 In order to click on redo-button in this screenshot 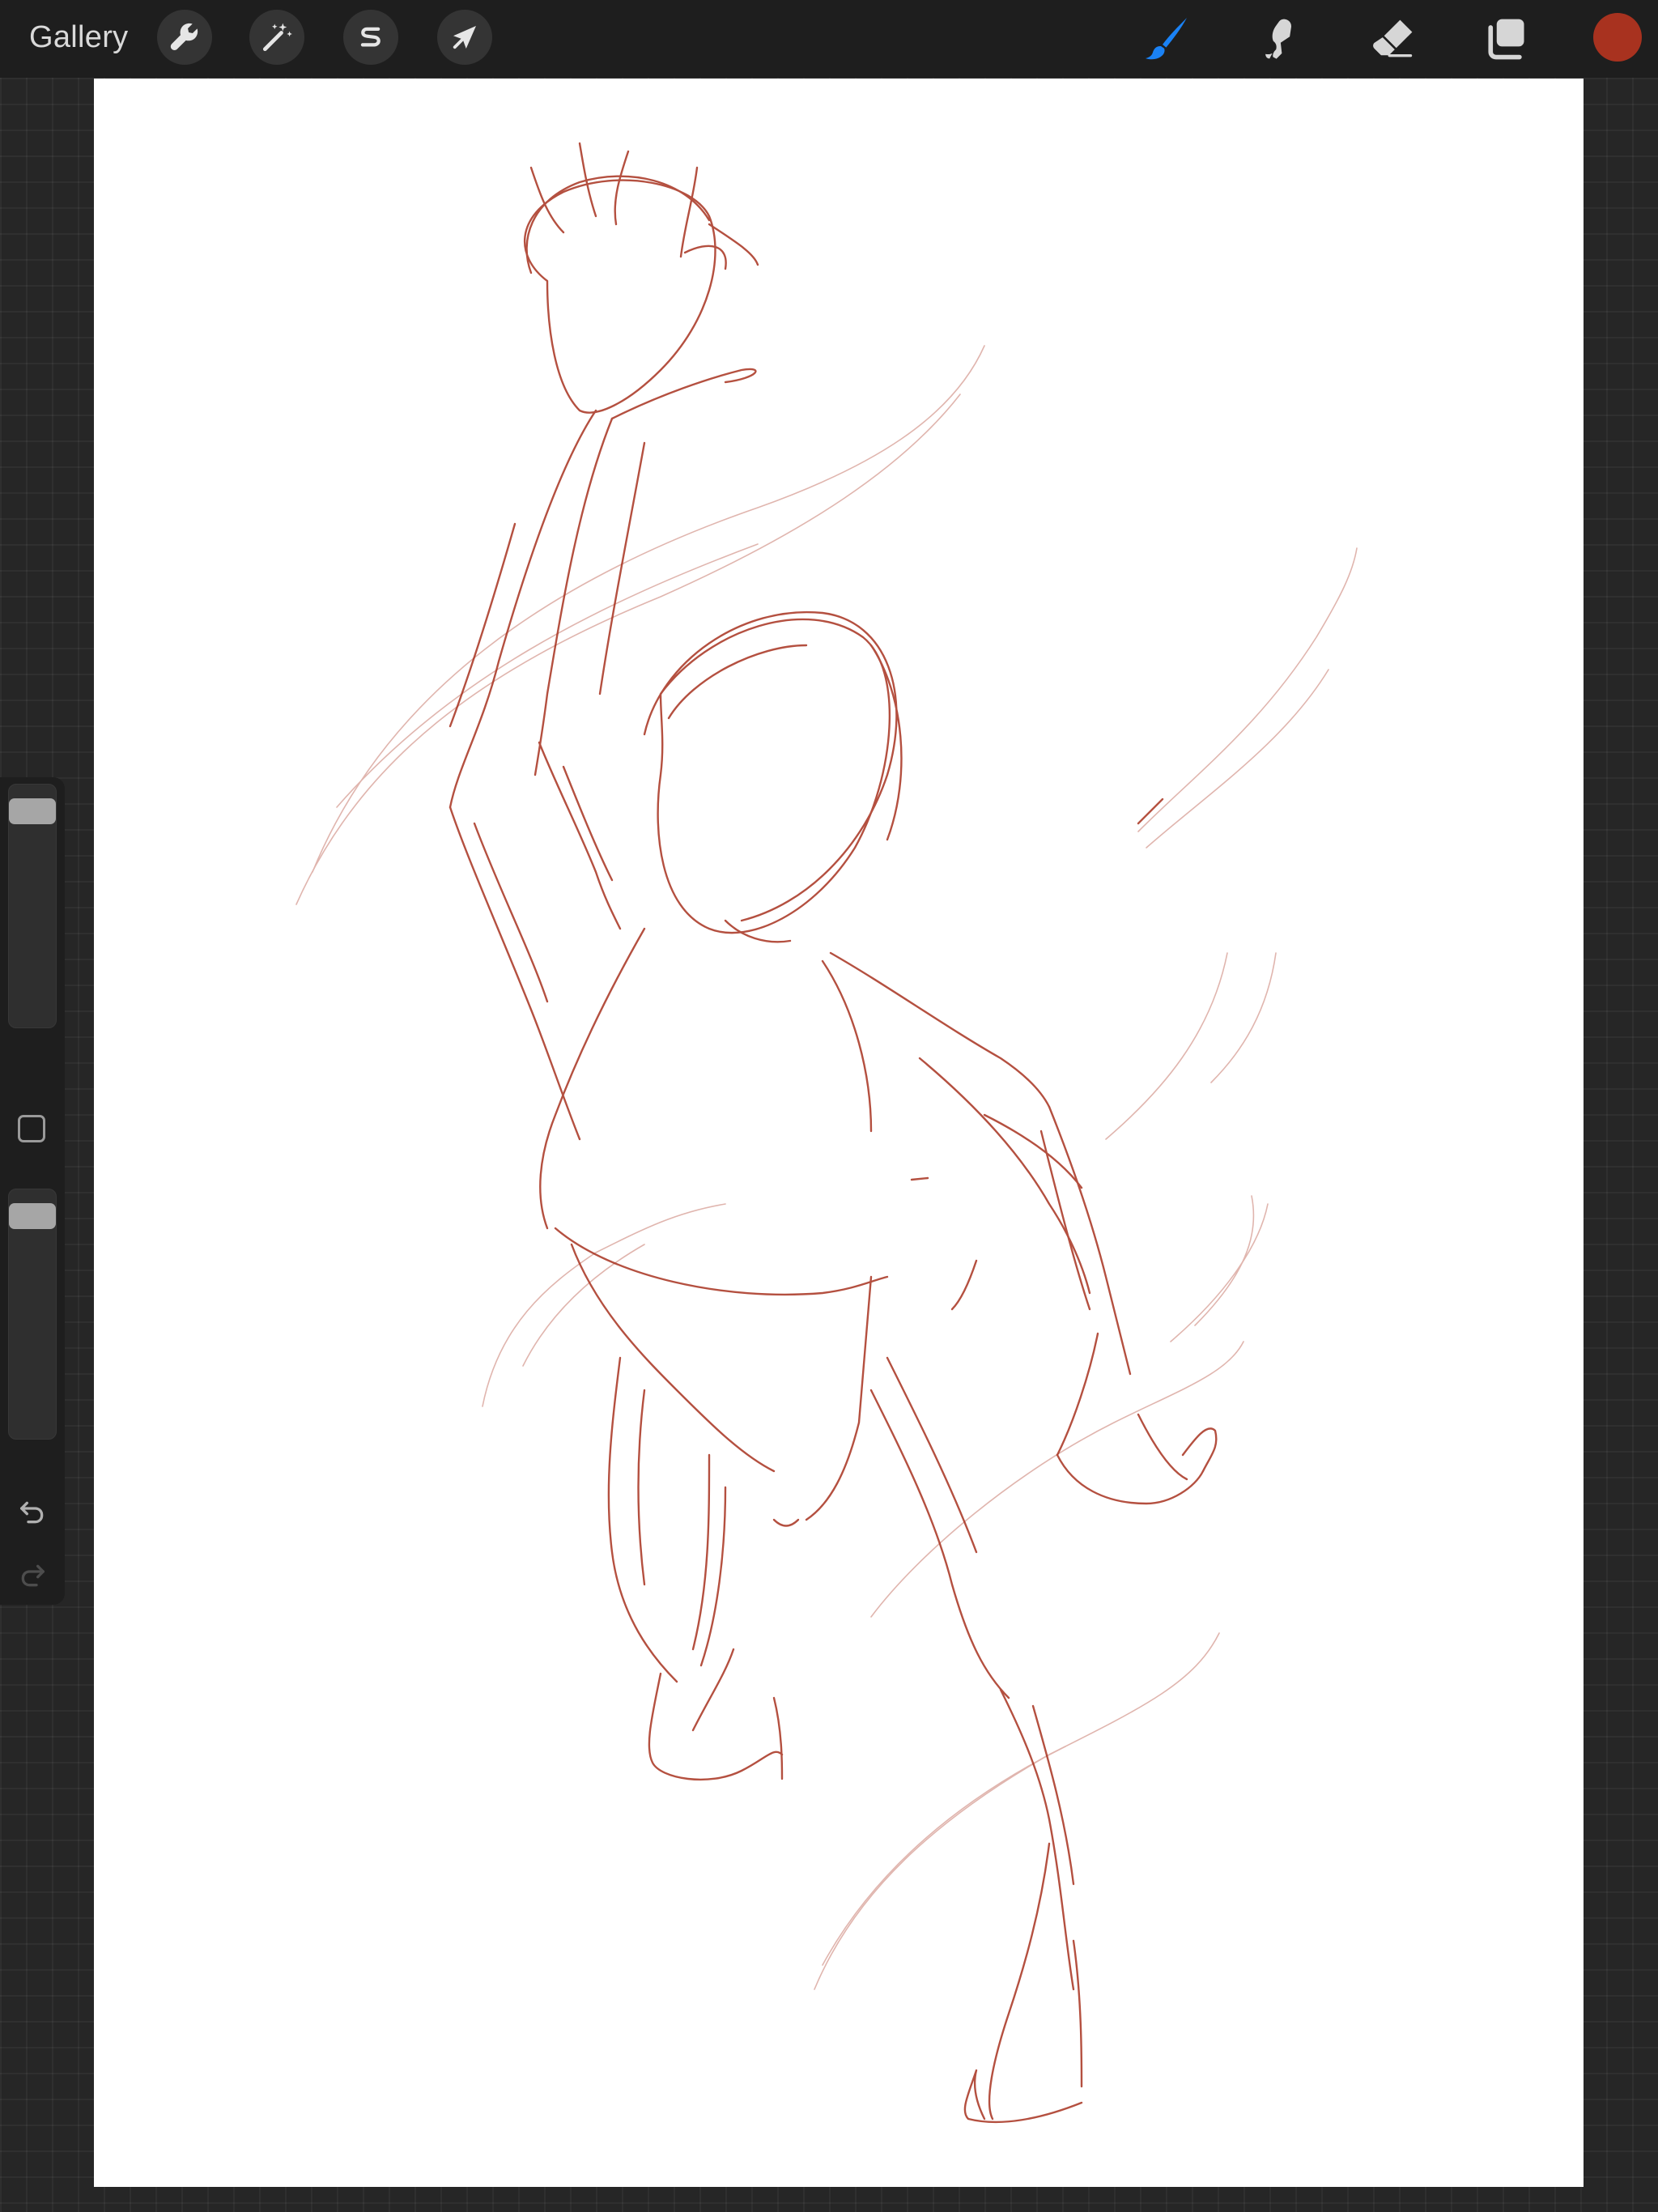, I will do `click(32, 1575)`.